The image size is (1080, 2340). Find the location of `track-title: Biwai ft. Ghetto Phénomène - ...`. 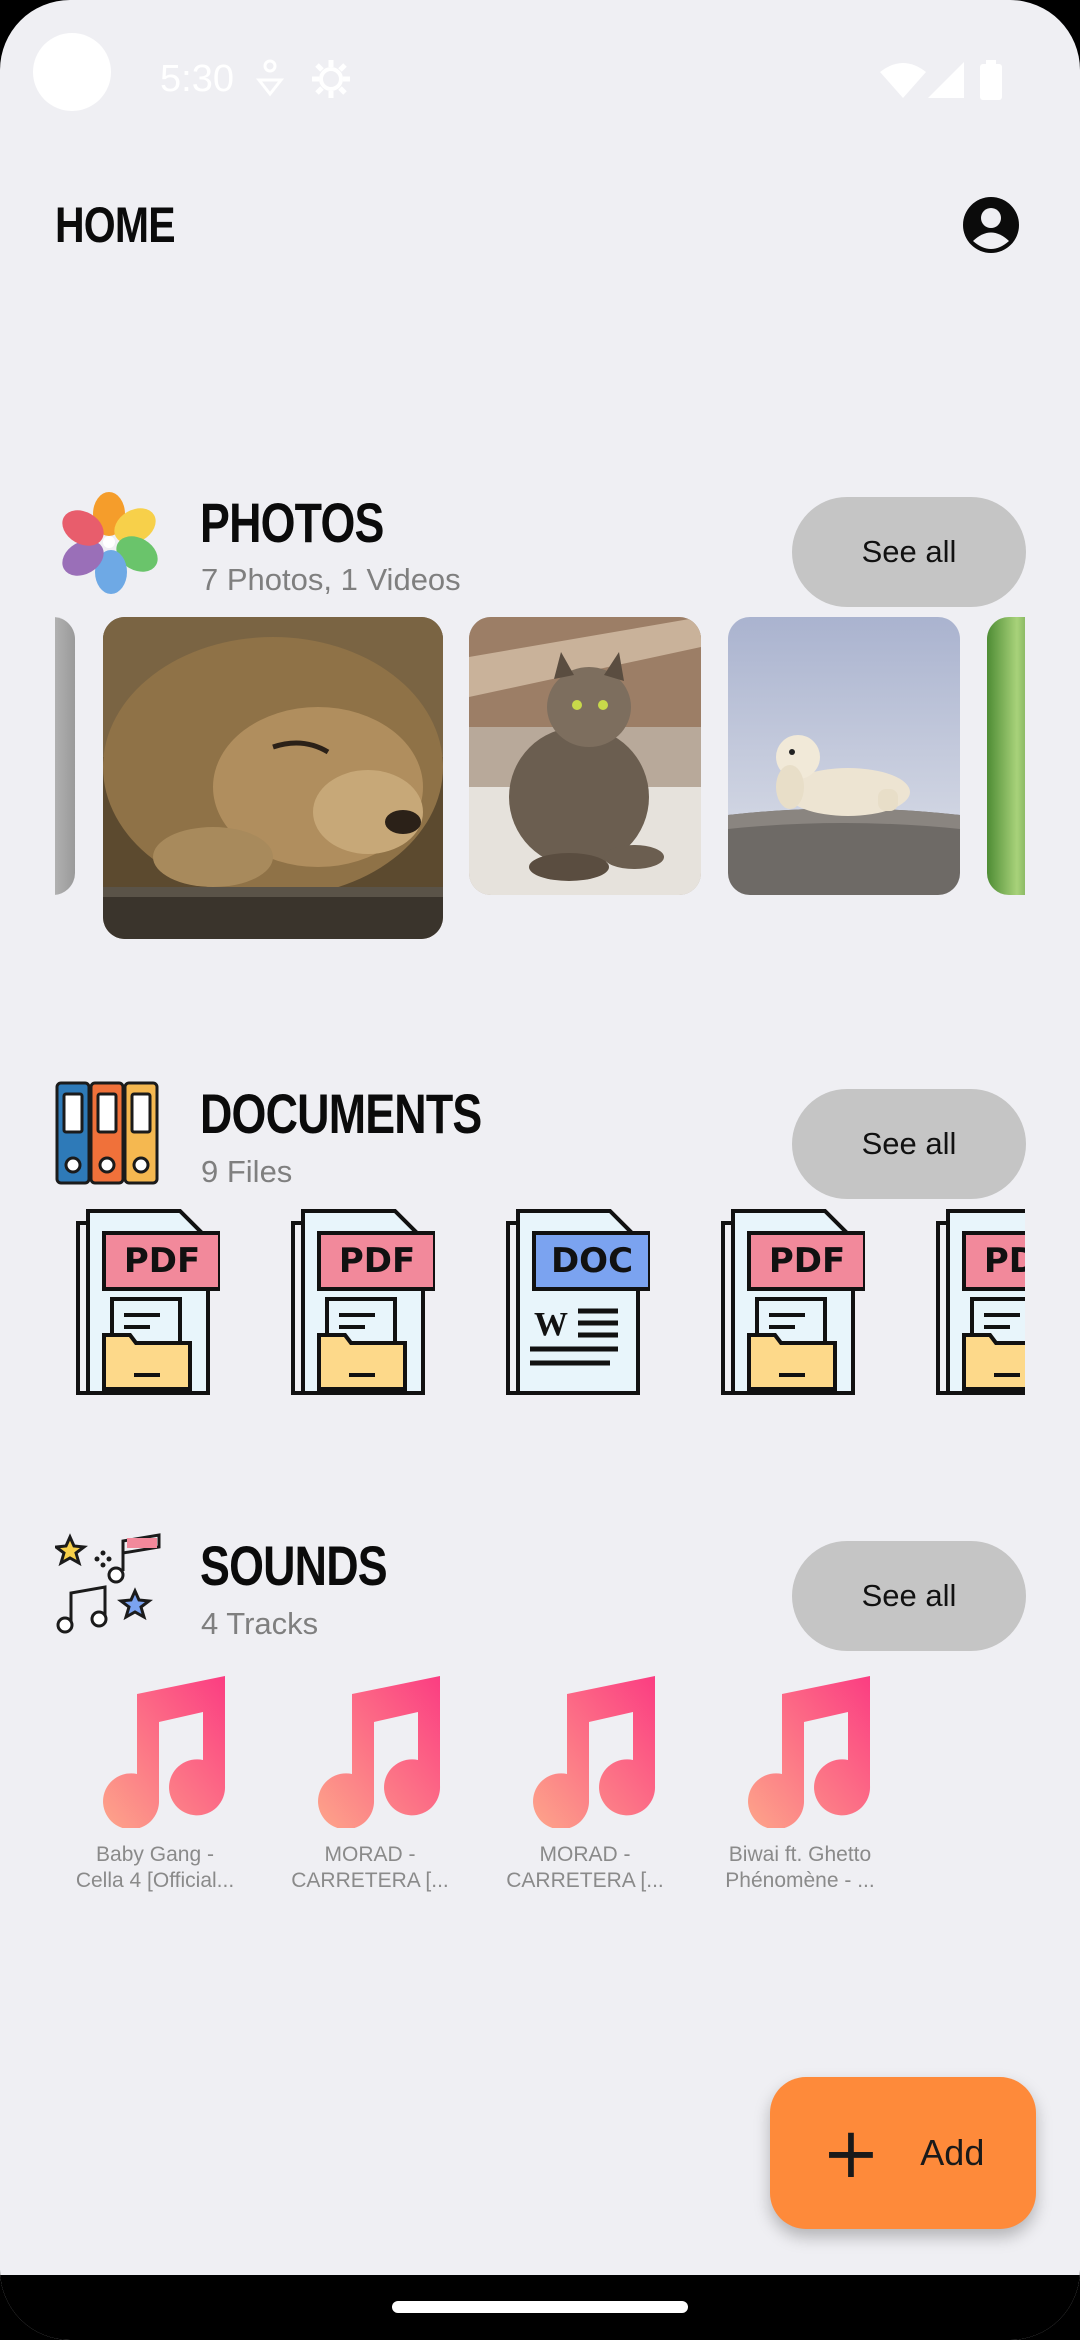

track-title: Biwai ft. Ghetto Phénomène - ... is located at coordinates (800, 1868).